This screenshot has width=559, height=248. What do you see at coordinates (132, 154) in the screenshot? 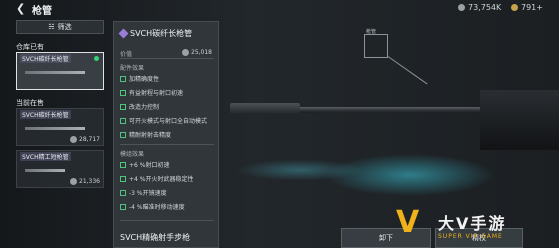
I see `adv-heading: 模组效果` at bounding box center [132, 154].